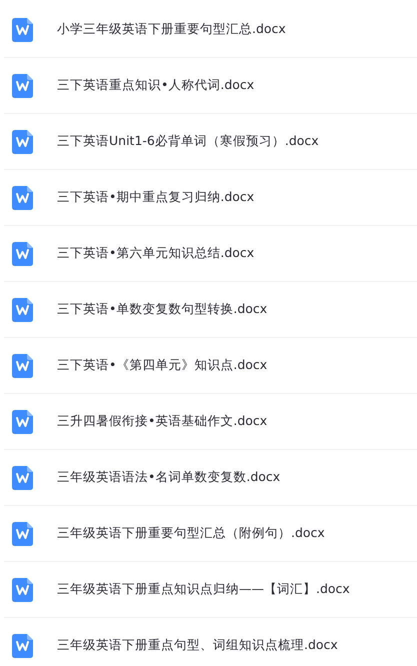  I want to click on file-name: 三下英语•单数变复数句型转换.docx, so click(162, 309).